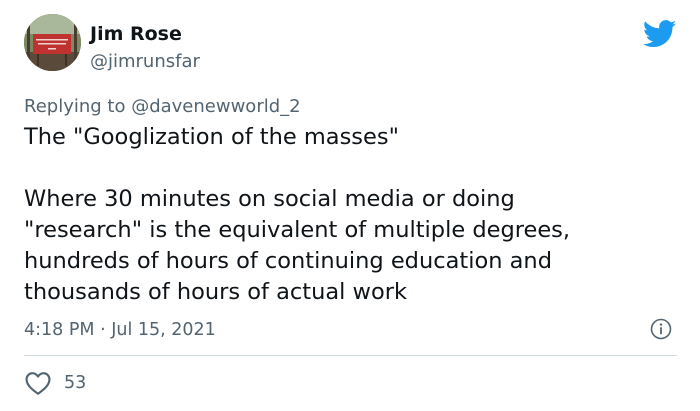 The image size is (700, 411). Describe the element at coordinates (75, 383) in the screenshot. I see `like-count: 53` at that location.